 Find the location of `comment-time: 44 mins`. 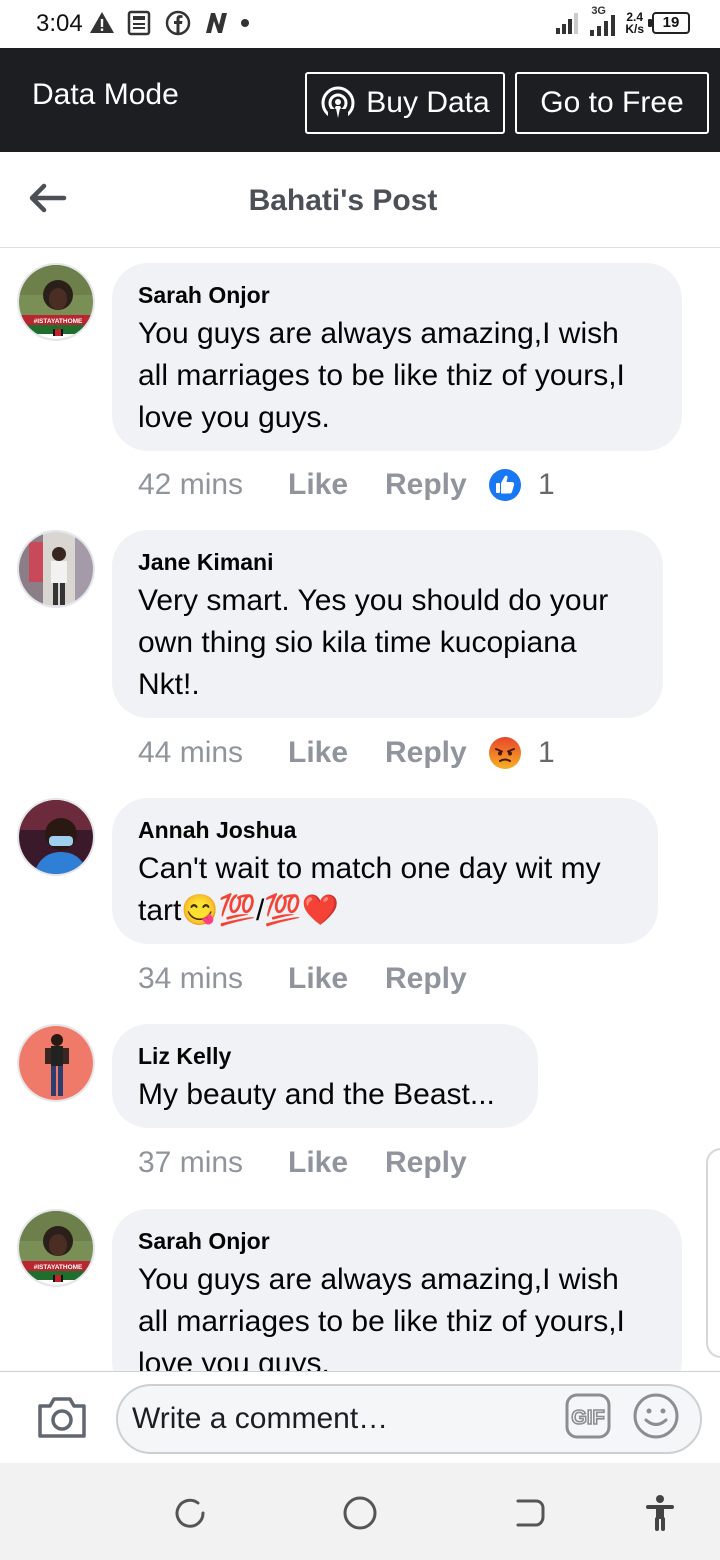

comment-time: 44 mins is located at coordinates (213, 753).